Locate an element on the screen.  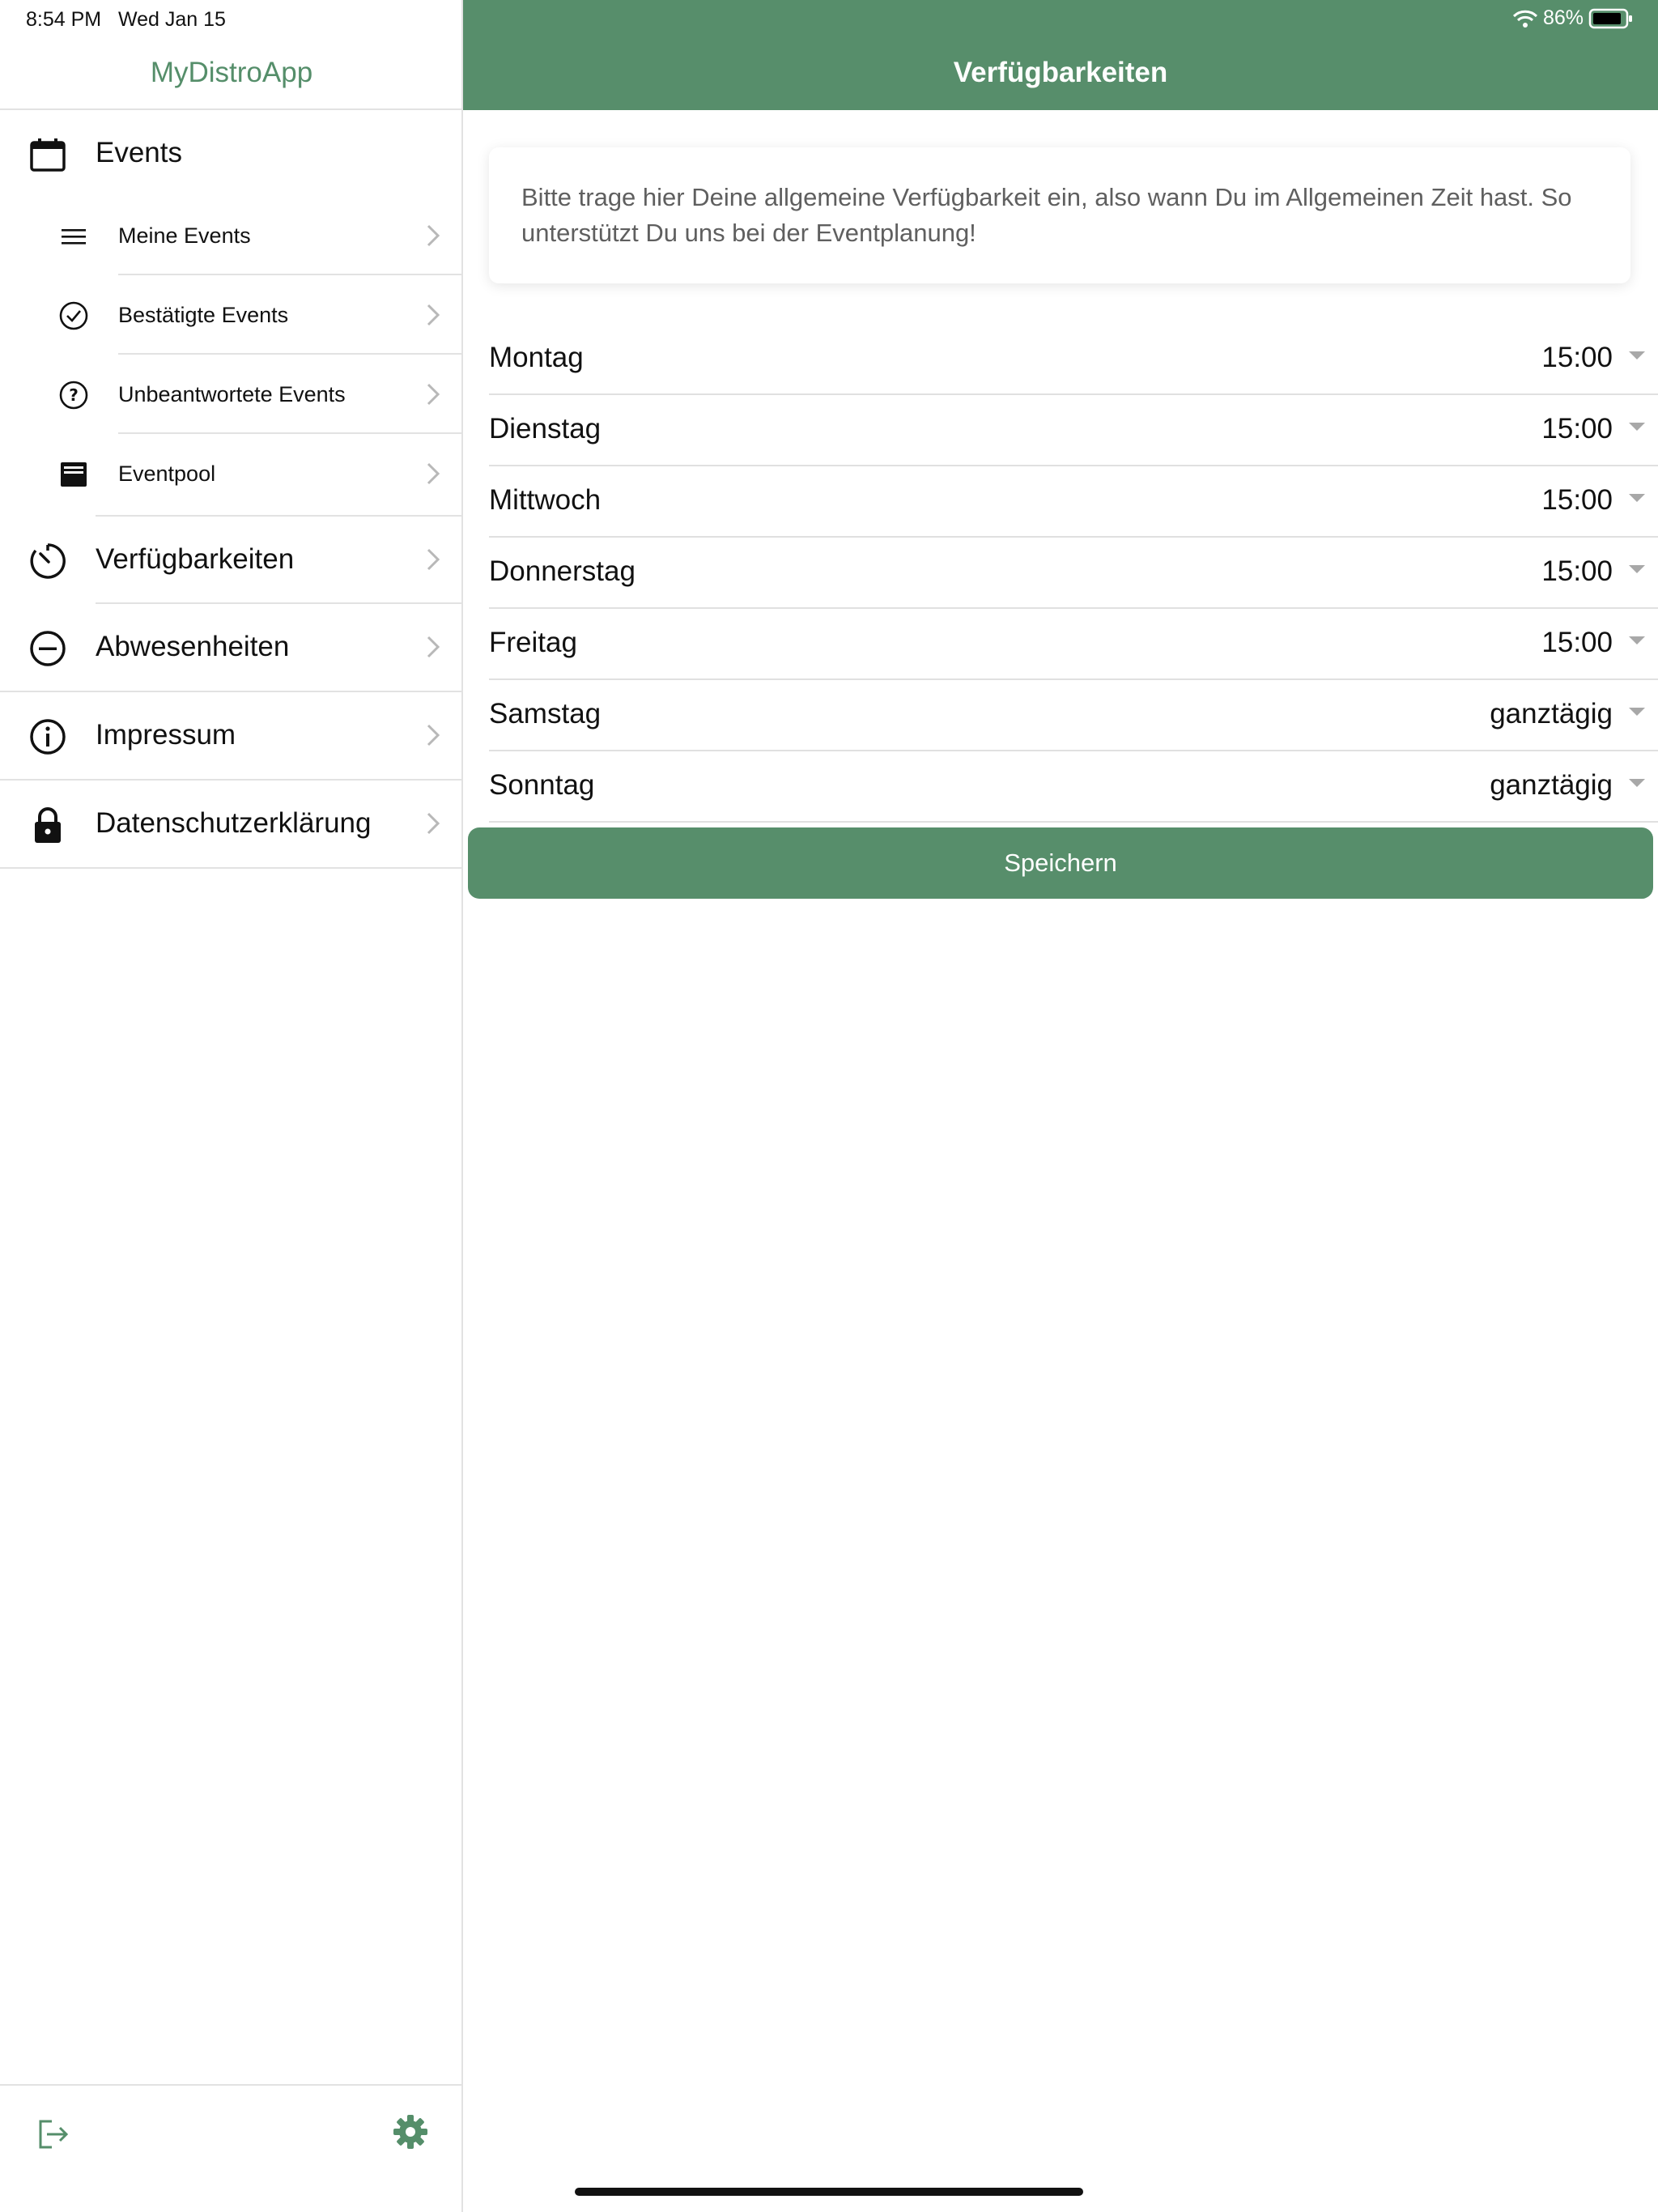
battery-percent: 86% is located at coordinates (1563, 18).